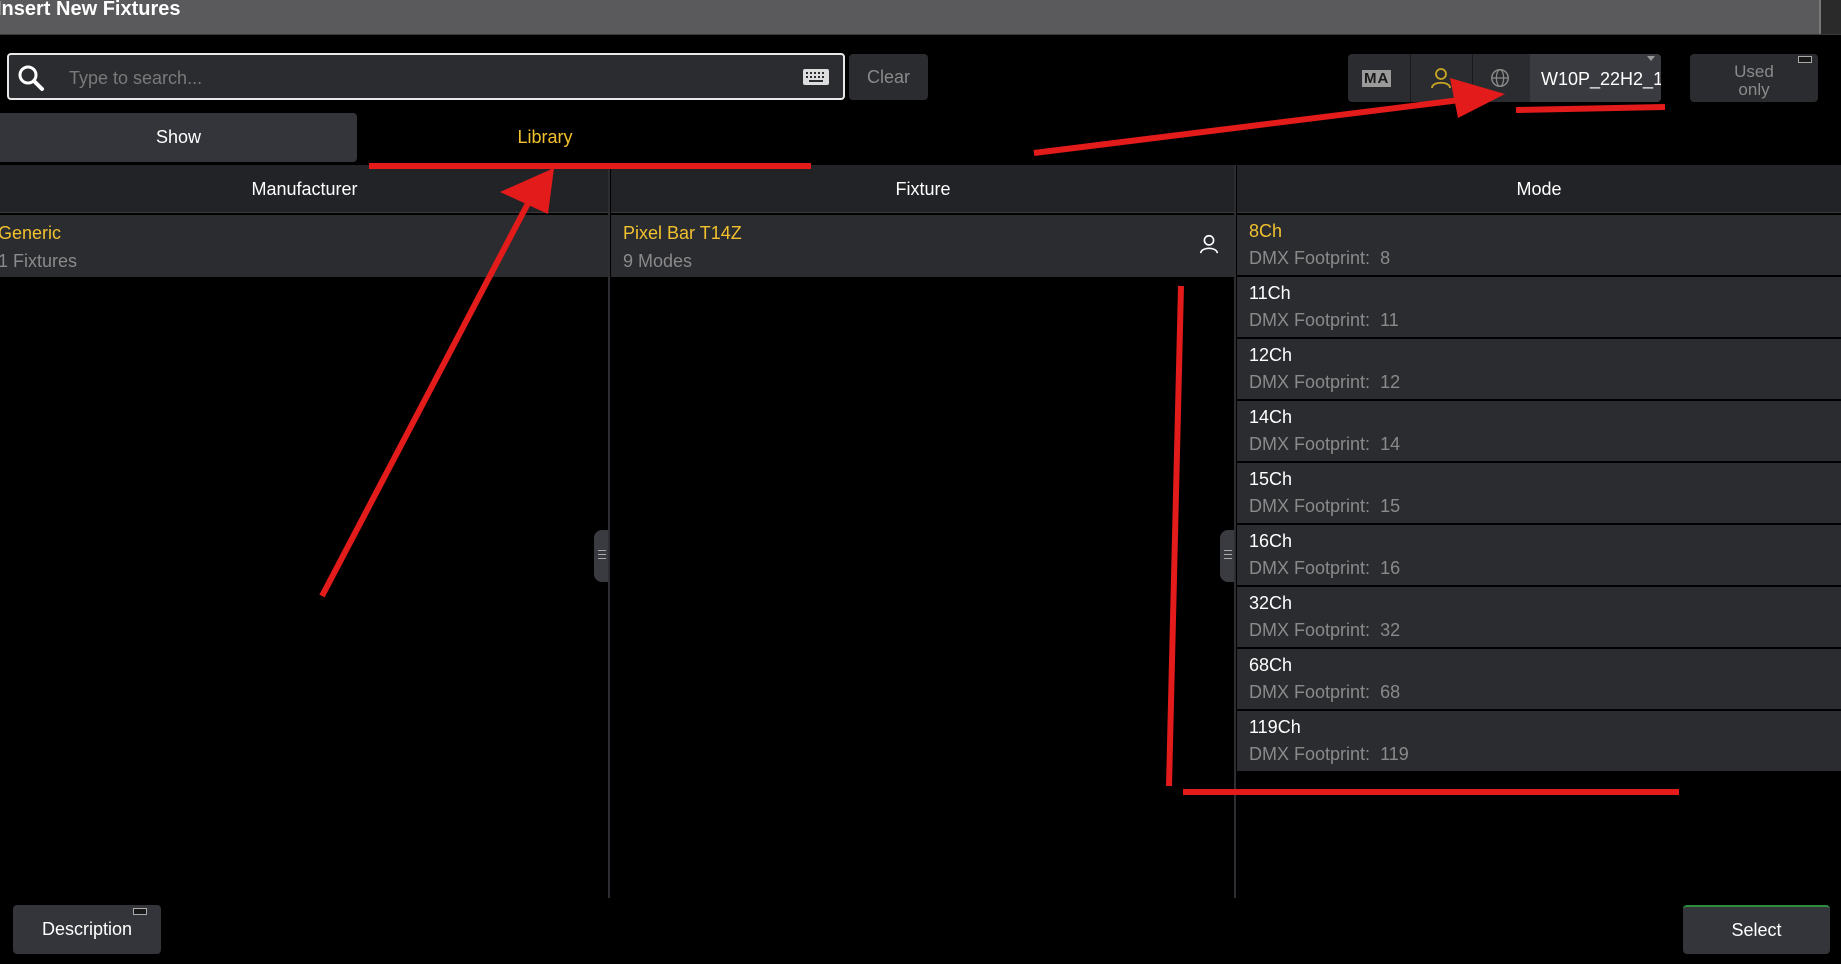 This screenshot has width=1841, height=964. What do you see at coordinates (920, 17) in the screenshot?
I see `title-bar: Insert New Fixtures` at bounding box center [920, 17].